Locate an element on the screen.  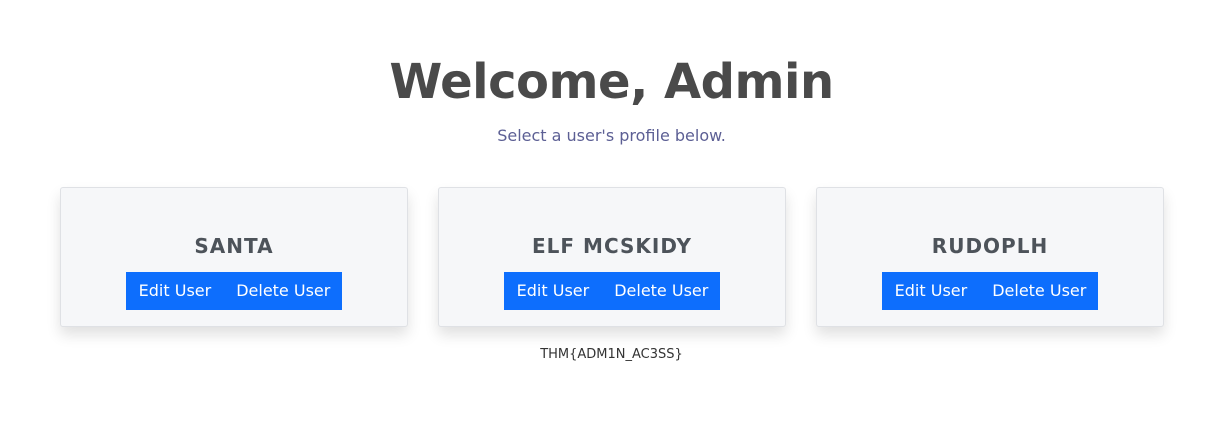
user-card-santa: SANTA Edit User Delete User is located at coordinates (234, 257).